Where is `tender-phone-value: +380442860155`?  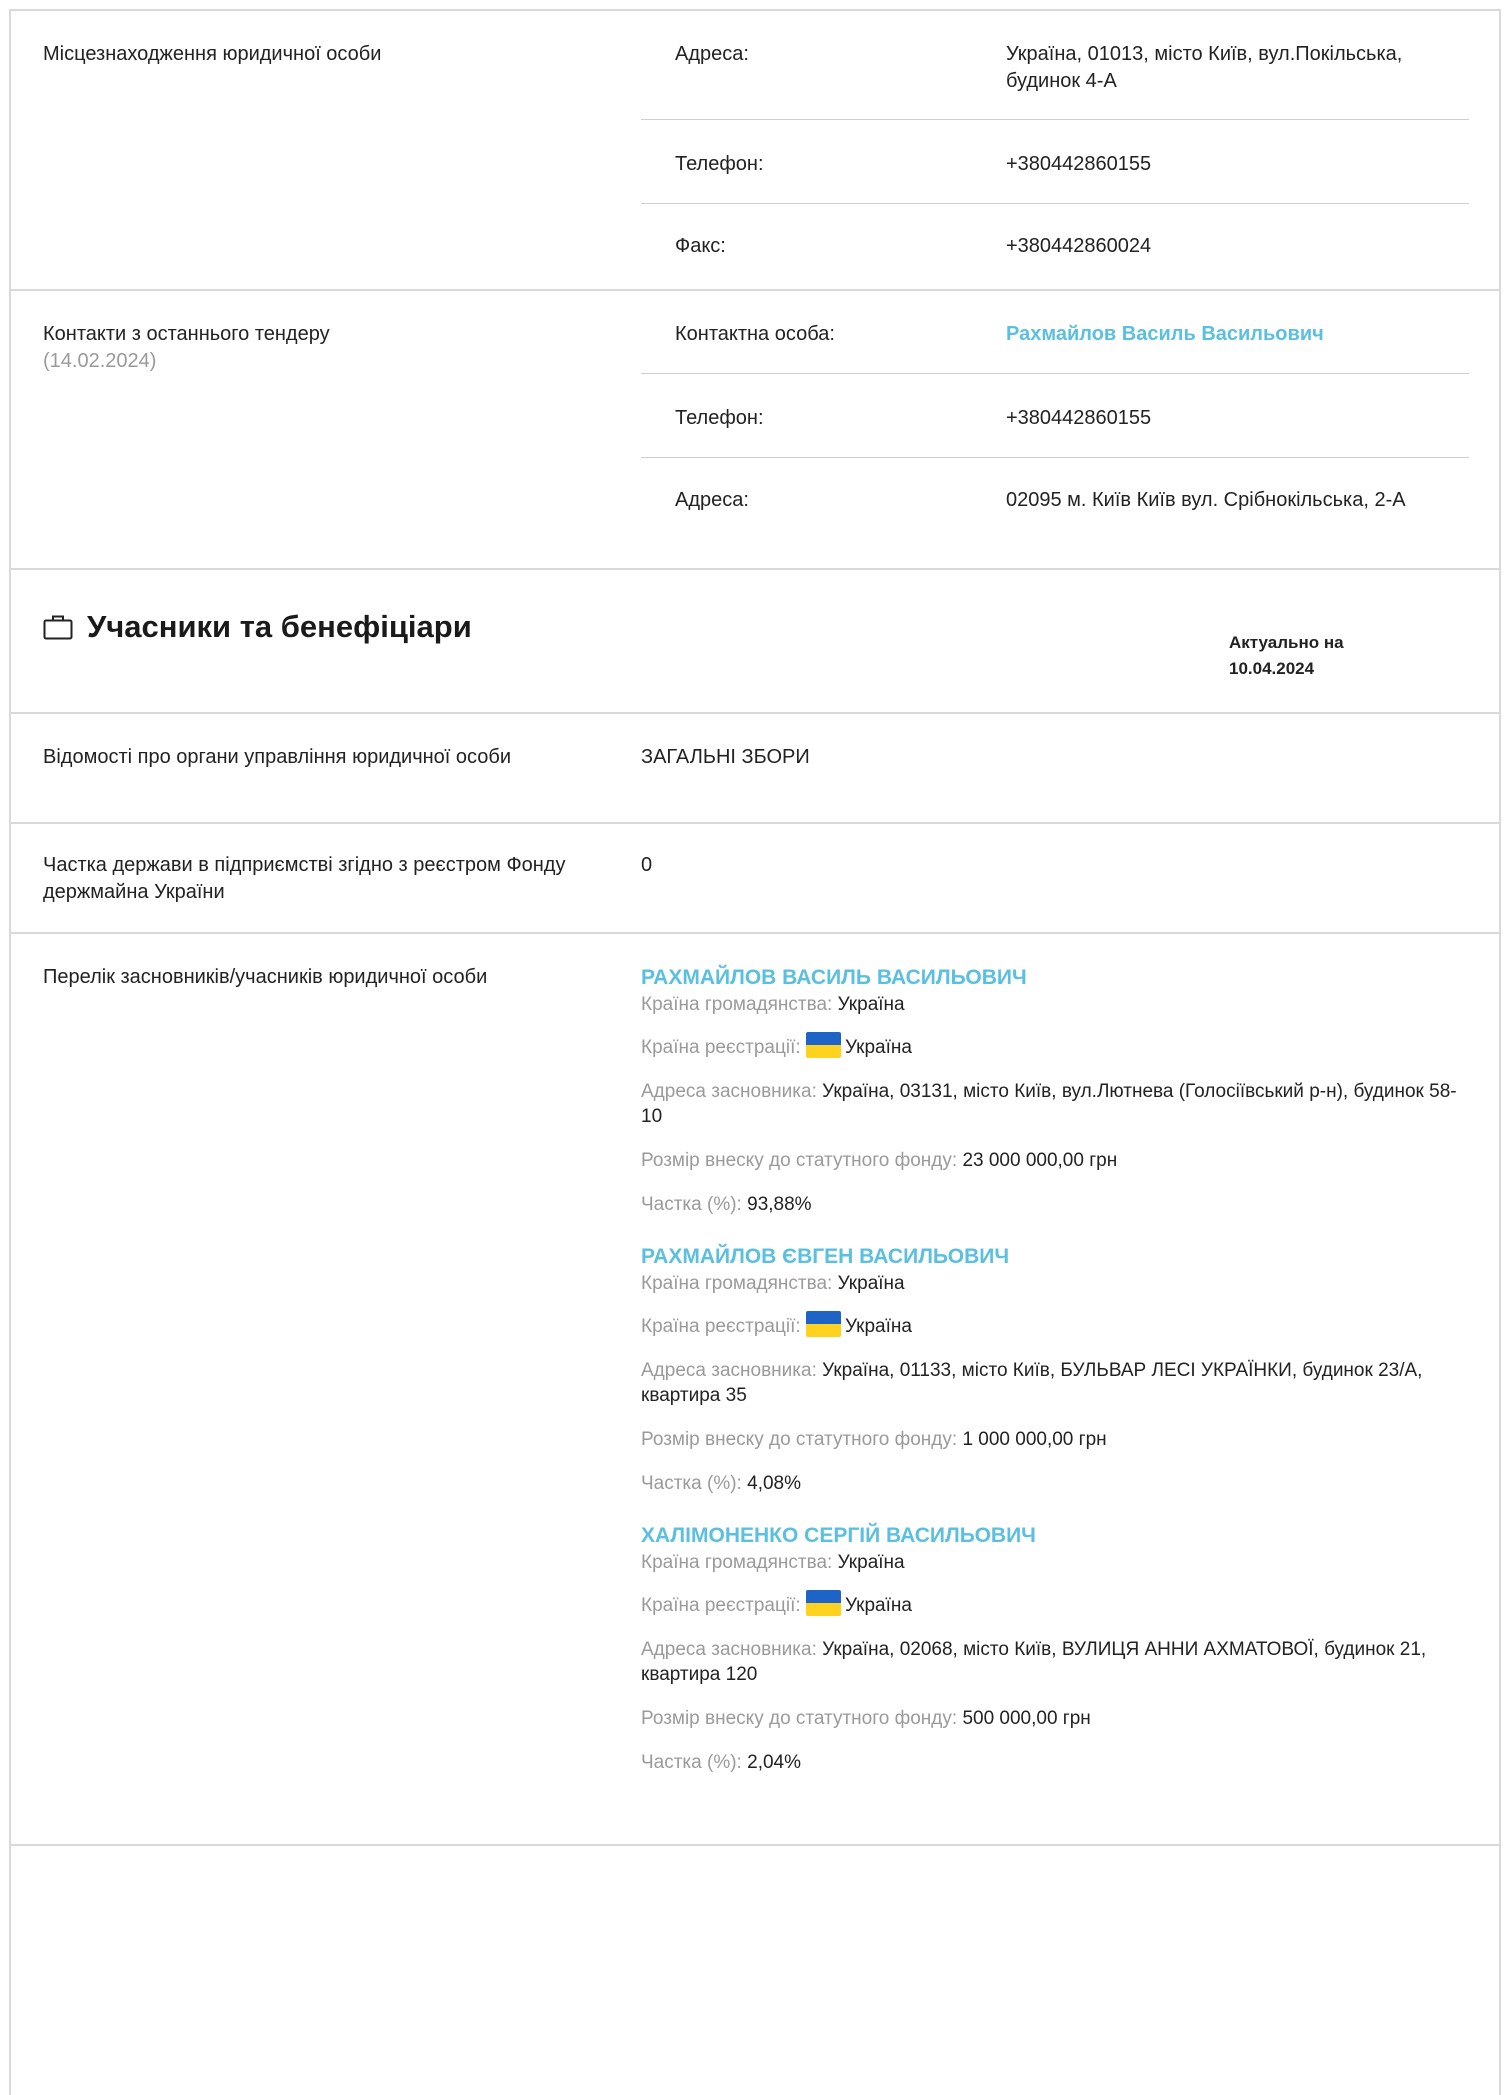 tender-phone-value: +380442860155 is located at coordinates (1079, 418).